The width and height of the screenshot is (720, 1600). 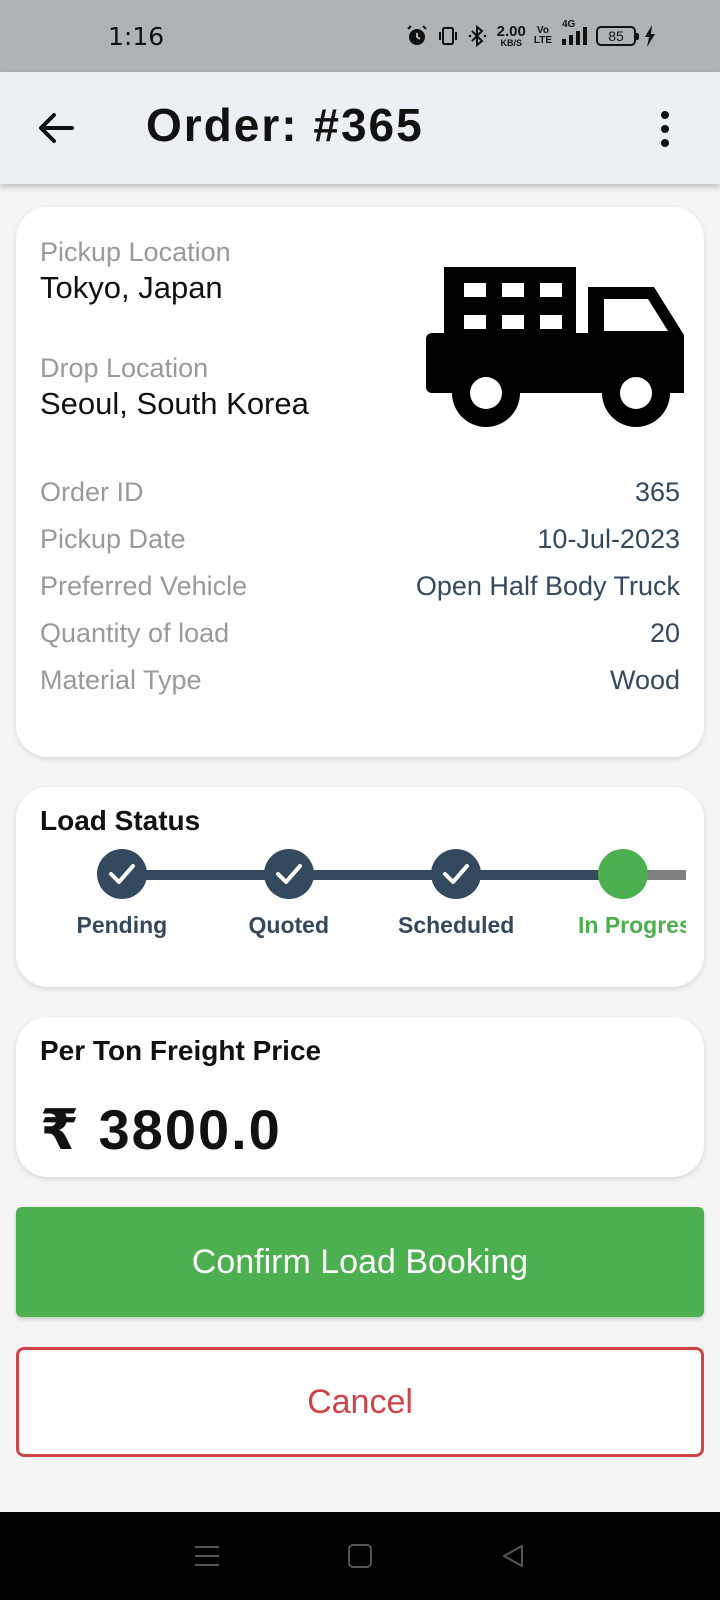 I want to click on detail-row: Preferred Vehicle Open Half Body Truck, so click(x=360, y=586).